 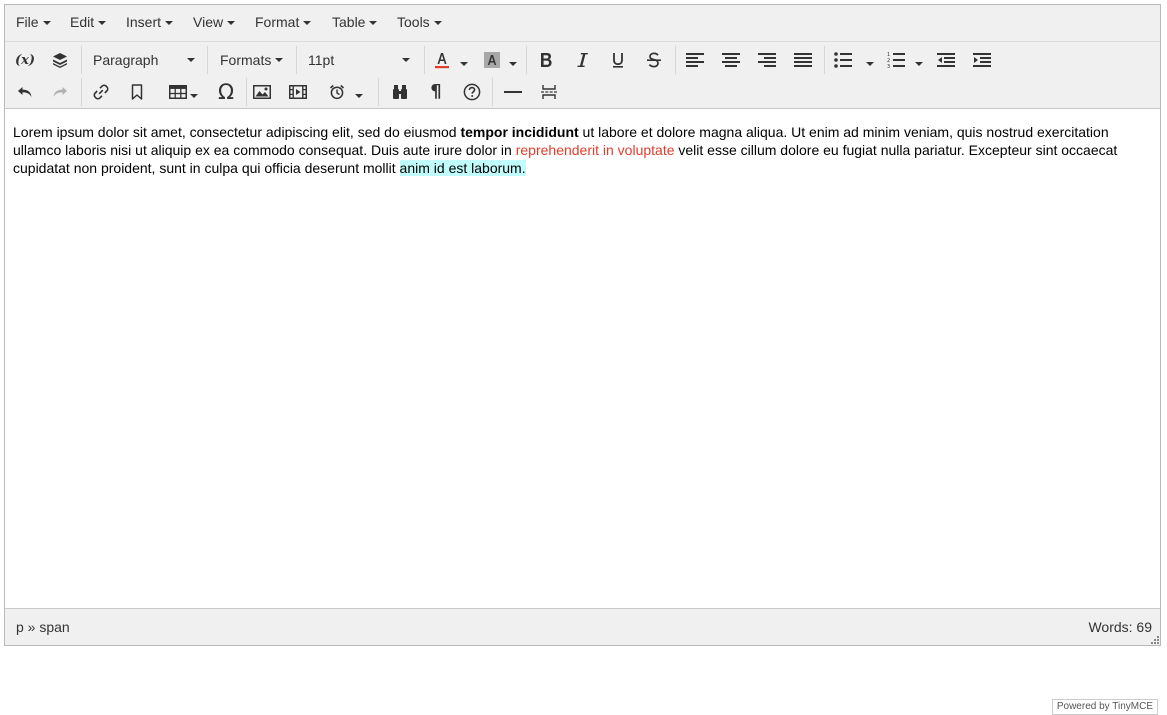 I want to click on template-button, so click(x=60, y=60).